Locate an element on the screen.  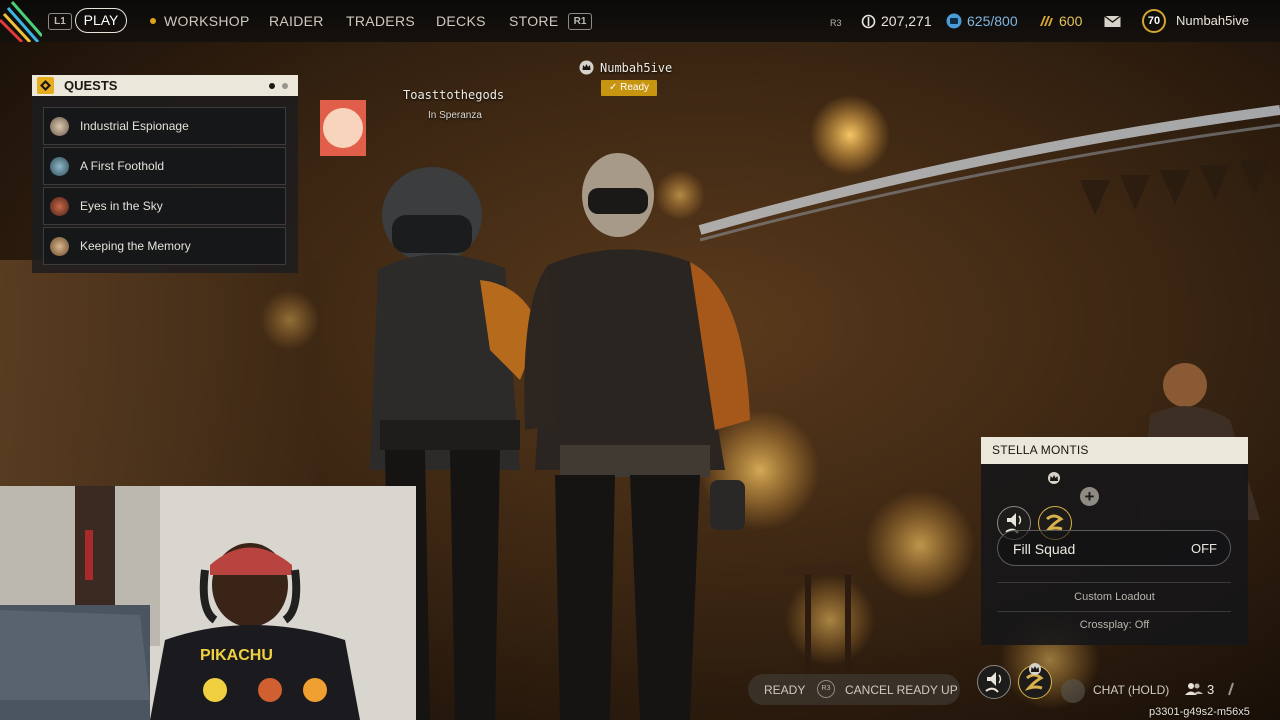
l1-button-hint: L1 is located at coordinates (60, 21).